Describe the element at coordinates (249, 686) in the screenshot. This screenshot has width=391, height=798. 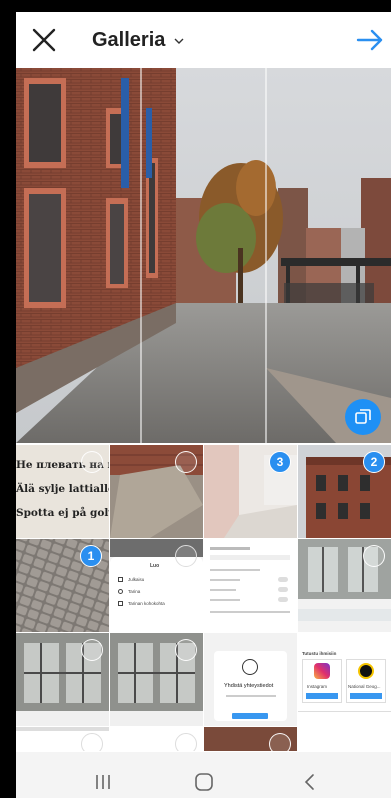
I see `dialog-title: Yhdistä yhteystiedot` at that location.